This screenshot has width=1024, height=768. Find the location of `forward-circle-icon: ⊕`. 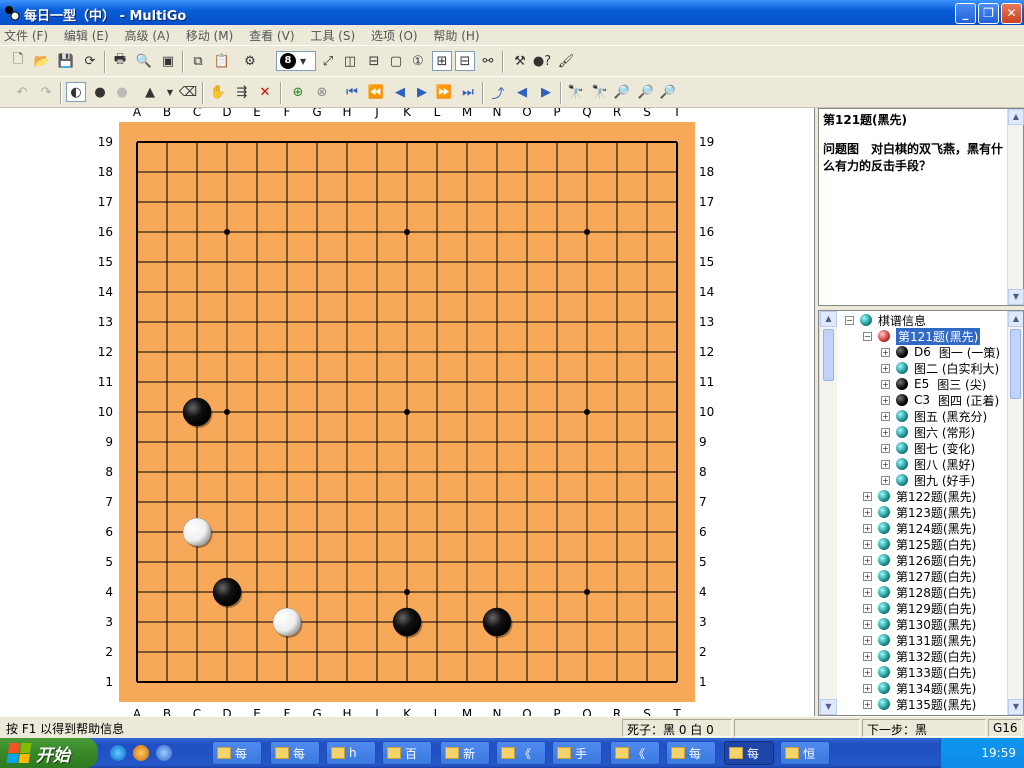

forward-circle-icon: ⊕ is located at coordinates (298, 92).